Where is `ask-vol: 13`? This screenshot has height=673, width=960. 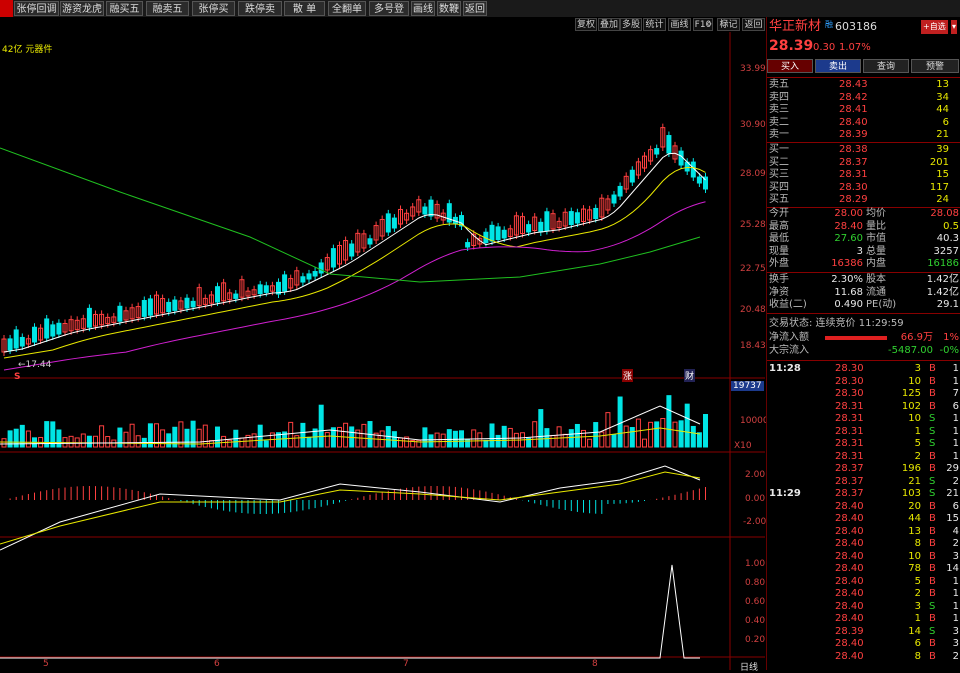 ask-vol: 13 is located at coordinates (942, 84).